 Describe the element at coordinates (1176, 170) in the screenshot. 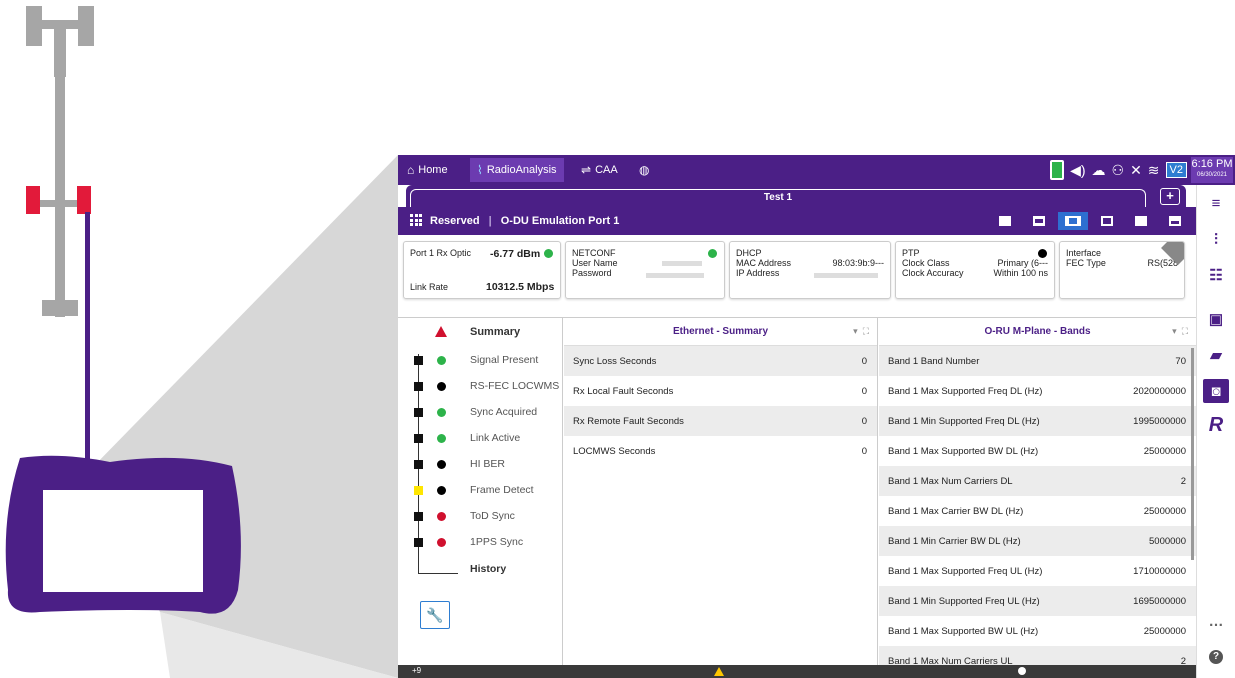

I see `v2-badge: V2` at that location.